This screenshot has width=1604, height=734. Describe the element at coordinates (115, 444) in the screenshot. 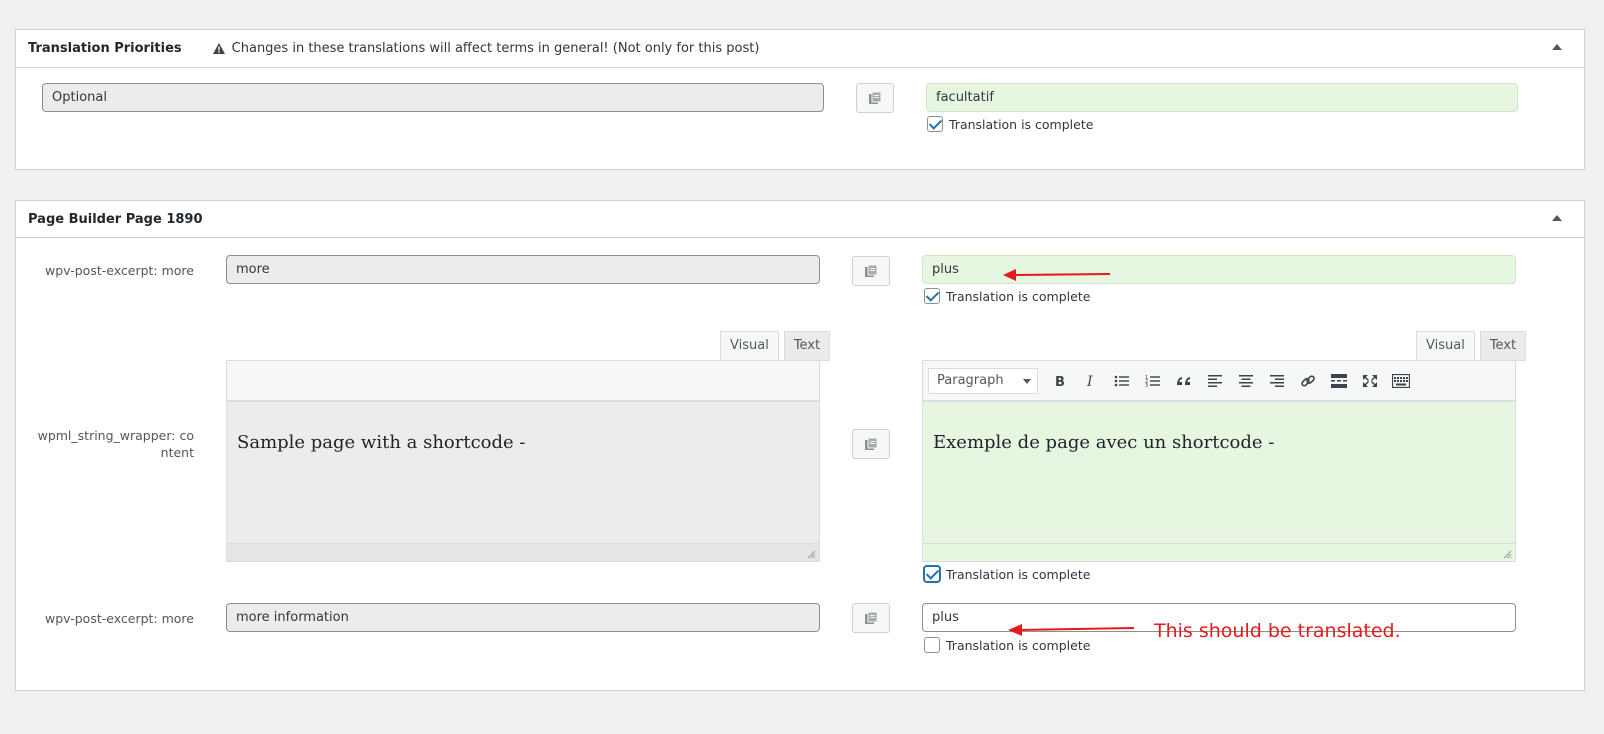

I see `field-label: wpml_string_wrapper: co ntent` at that location.